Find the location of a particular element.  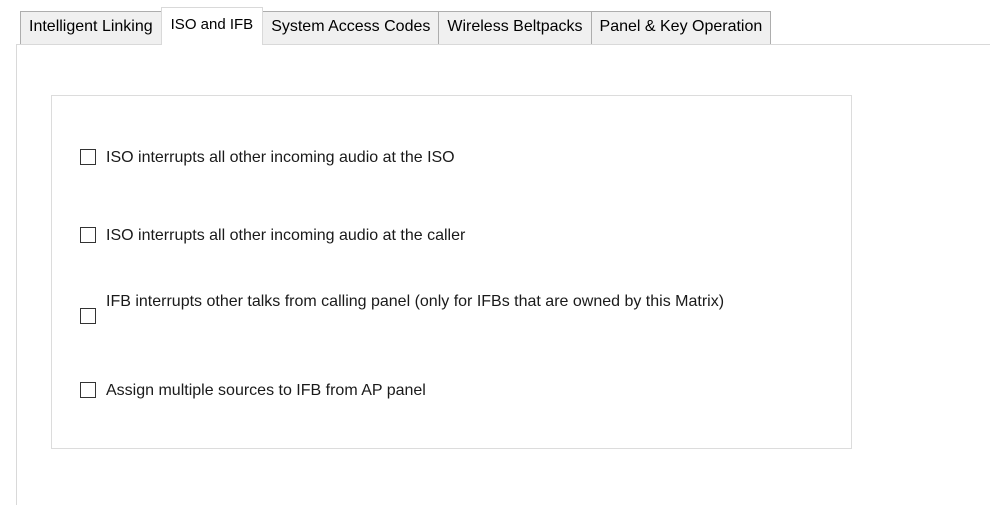

tab-wireless-beltpacks: Wireless Beltpacks is located at coordinates (515, 28).